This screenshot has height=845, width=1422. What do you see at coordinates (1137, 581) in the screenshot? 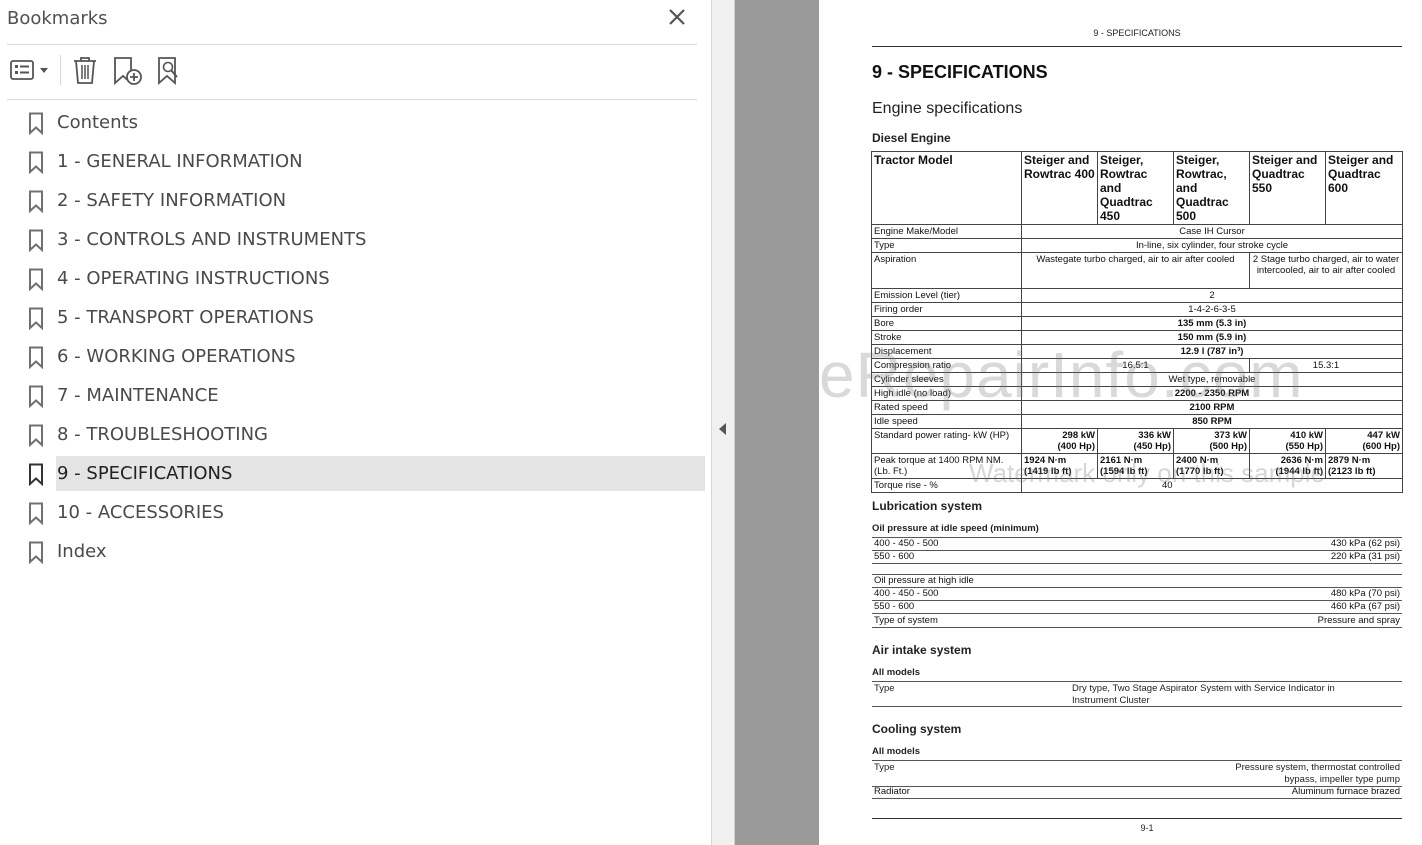
I see `spec-row: Oil pressure at high idle` at bounding box center [1137, 581].